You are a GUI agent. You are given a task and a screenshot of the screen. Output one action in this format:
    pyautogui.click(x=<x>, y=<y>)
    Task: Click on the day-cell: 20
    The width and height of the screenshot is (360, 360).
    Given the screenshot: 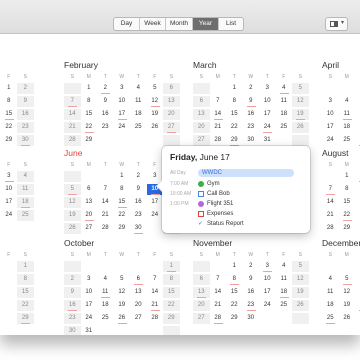 What is the action you would take?
    pyautogui.click(x=201, y=127)
    